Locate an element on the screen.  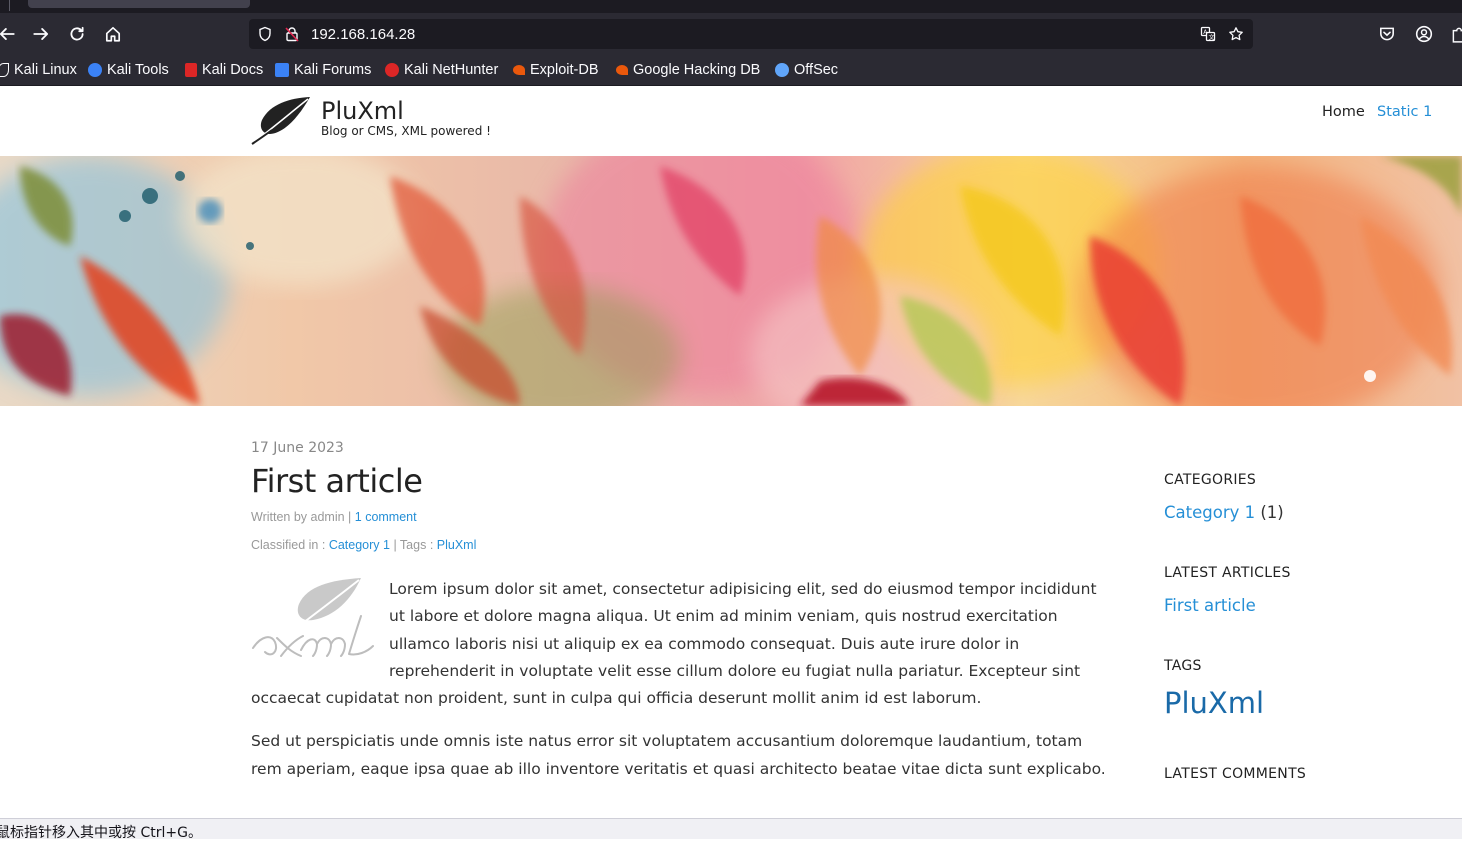
sidebar-category-link: Category 1 is located at coordinates (1209, 512).